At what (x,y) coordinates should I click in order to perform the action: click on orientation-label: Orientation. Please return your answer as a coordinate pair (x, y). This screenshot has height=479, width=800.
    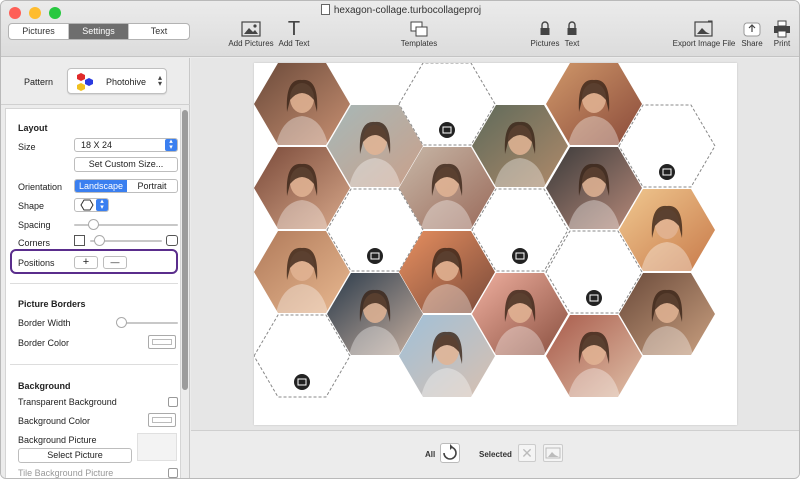
    Looking at the image, I should click on (40, 187).